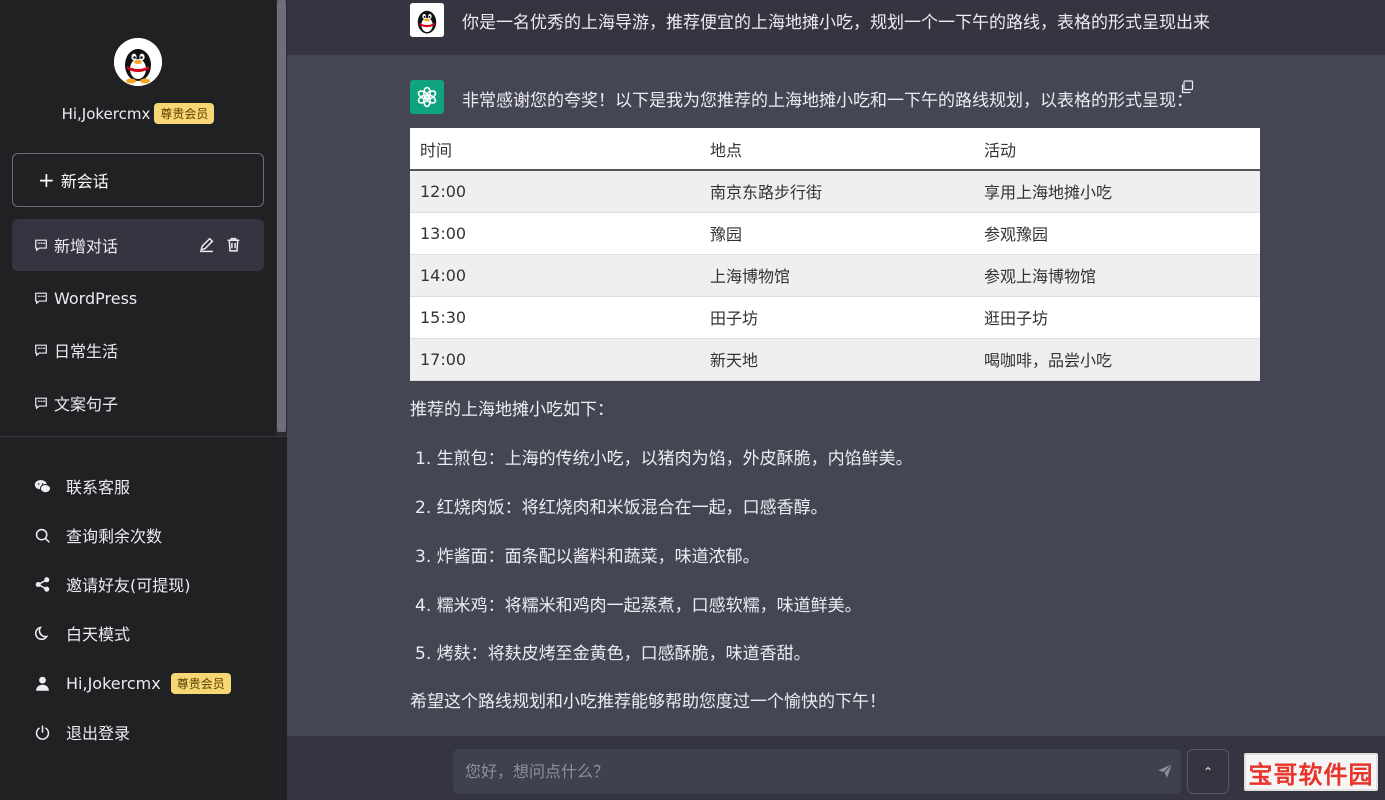  I want to click on user-greeting: Hi,Jokercmx 尊贵会员, so click(138, 113).